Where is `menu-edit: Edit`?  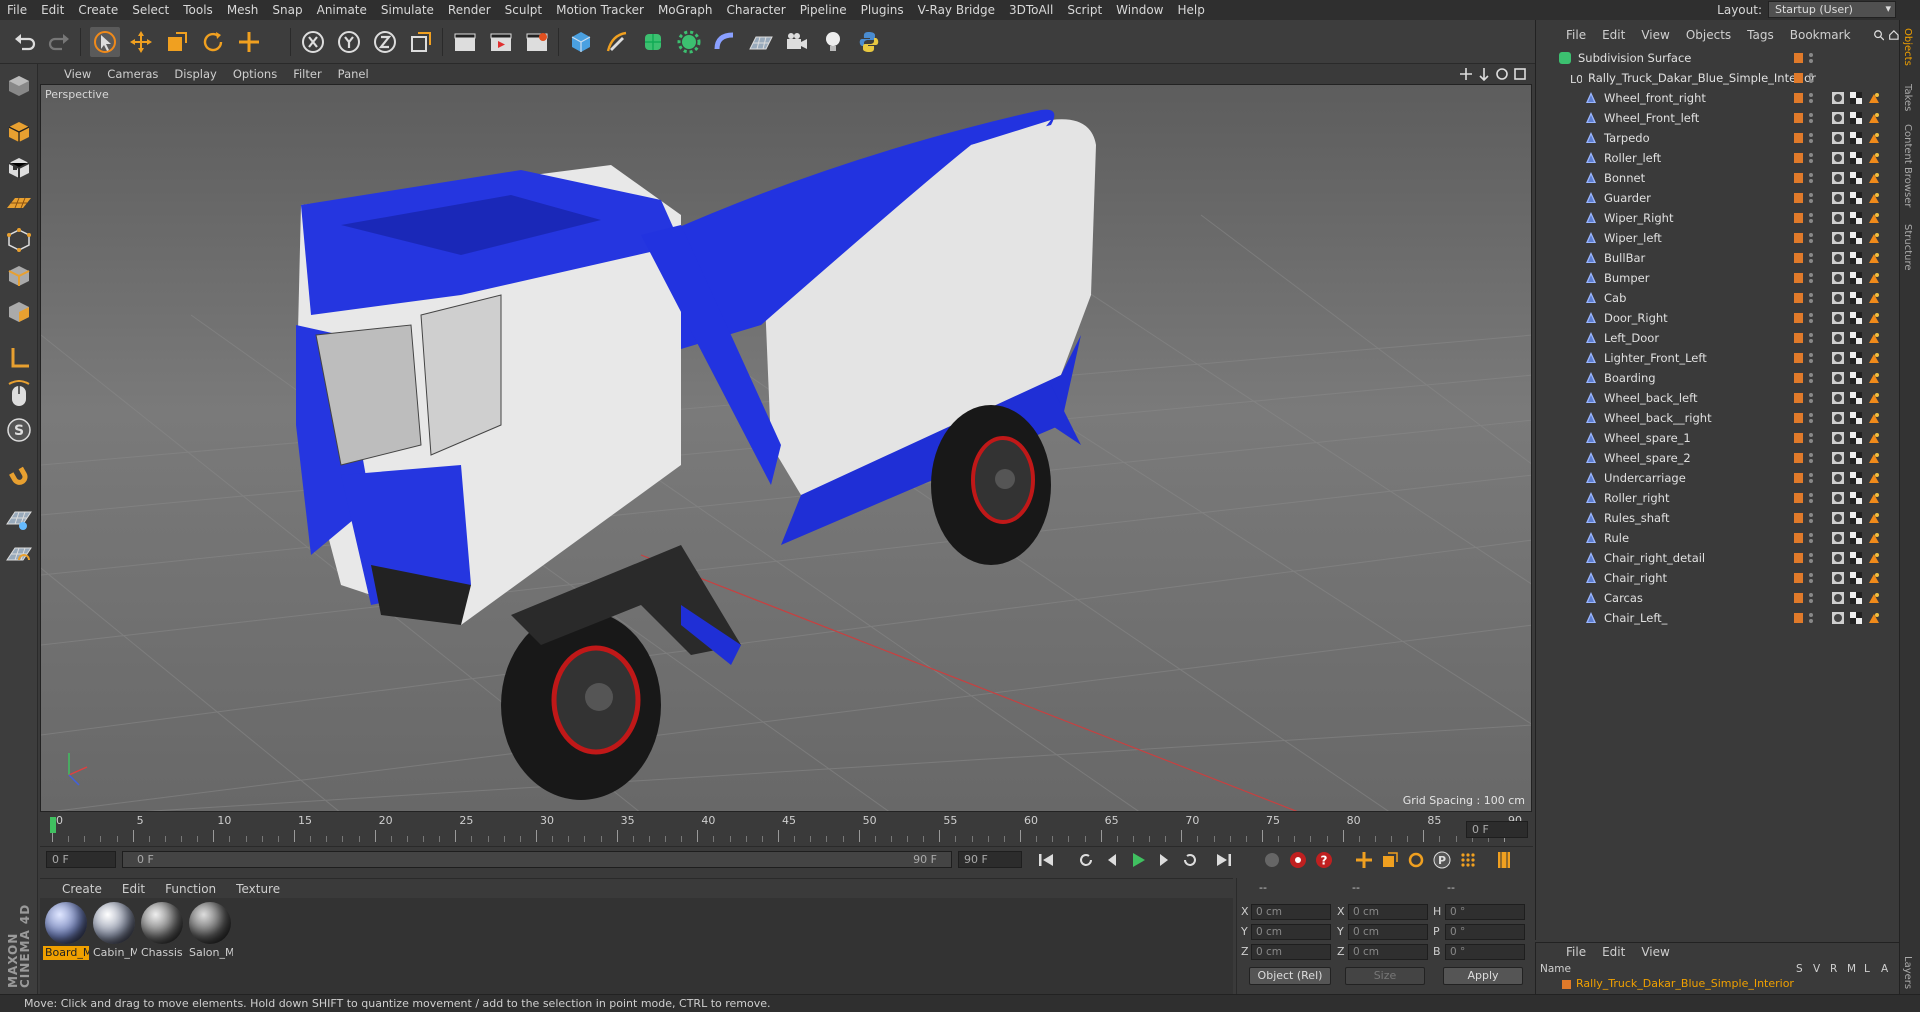
menu-edit: Edit is located at coordinates (52, 10).